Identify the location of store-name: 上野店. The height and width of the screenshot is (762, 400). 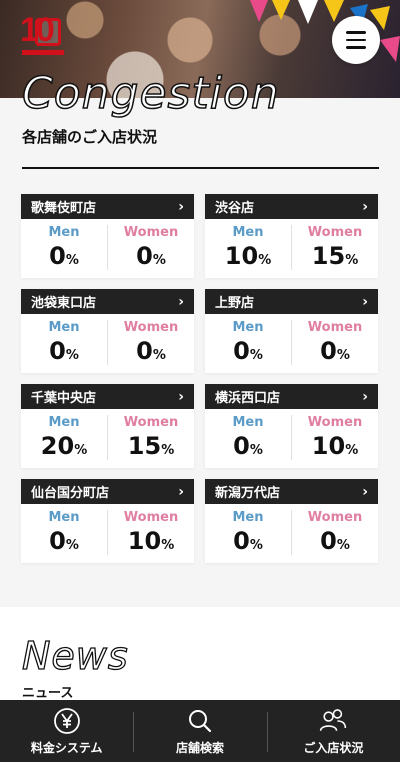
(235, 303).